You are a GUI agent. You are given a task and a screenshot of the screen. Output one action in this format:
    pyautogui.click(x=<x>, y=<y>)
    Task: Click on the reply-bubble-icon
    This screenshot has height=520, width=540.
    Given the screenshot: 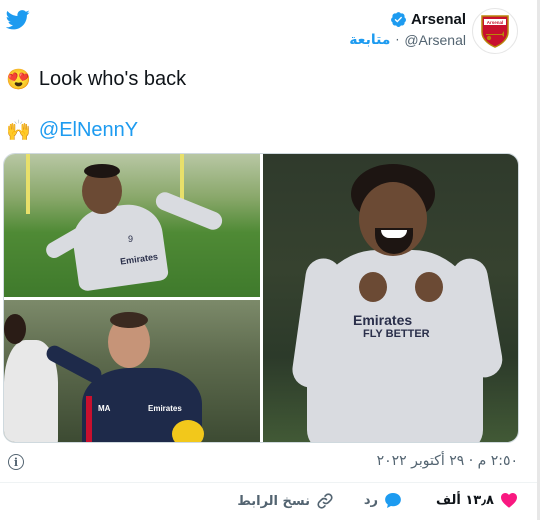 What is the action you would take?
    pyautogui.click(x=393, y=500)
    